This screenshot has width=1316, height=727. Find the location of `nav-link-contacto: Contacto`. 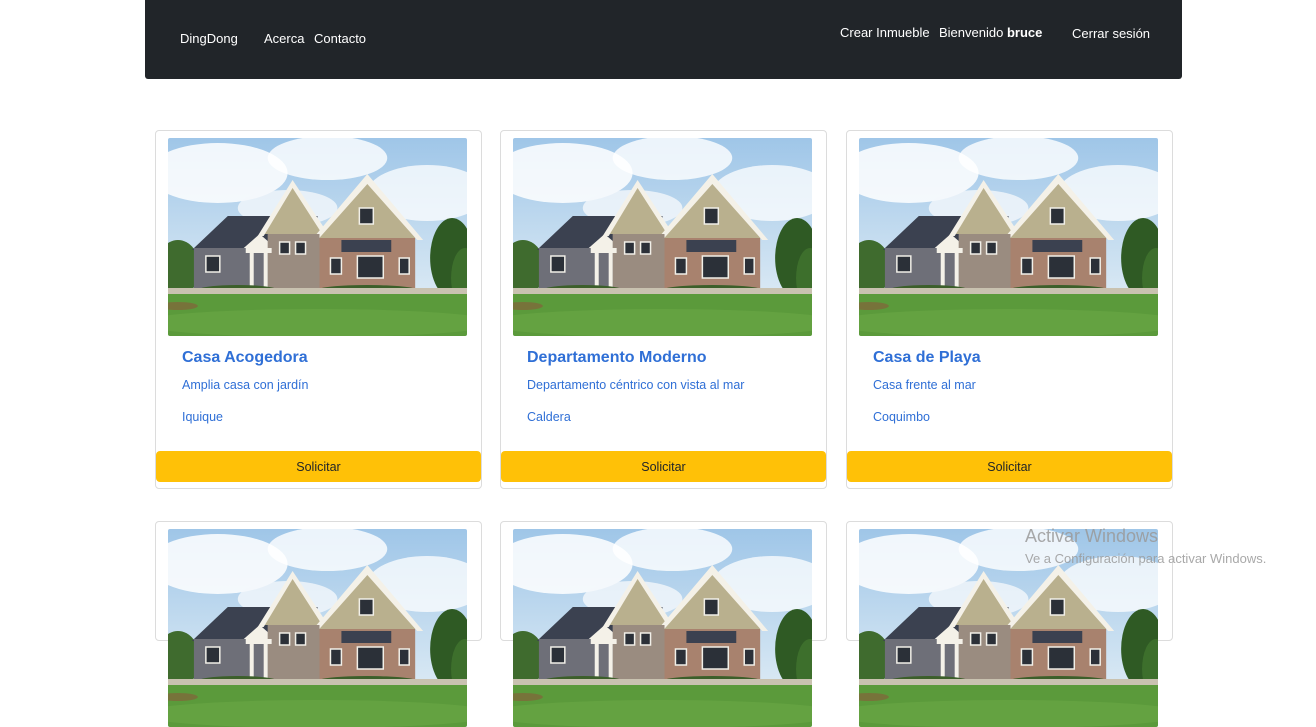

nav-link-contacto: Contacto is located at coordinates (340, 38).